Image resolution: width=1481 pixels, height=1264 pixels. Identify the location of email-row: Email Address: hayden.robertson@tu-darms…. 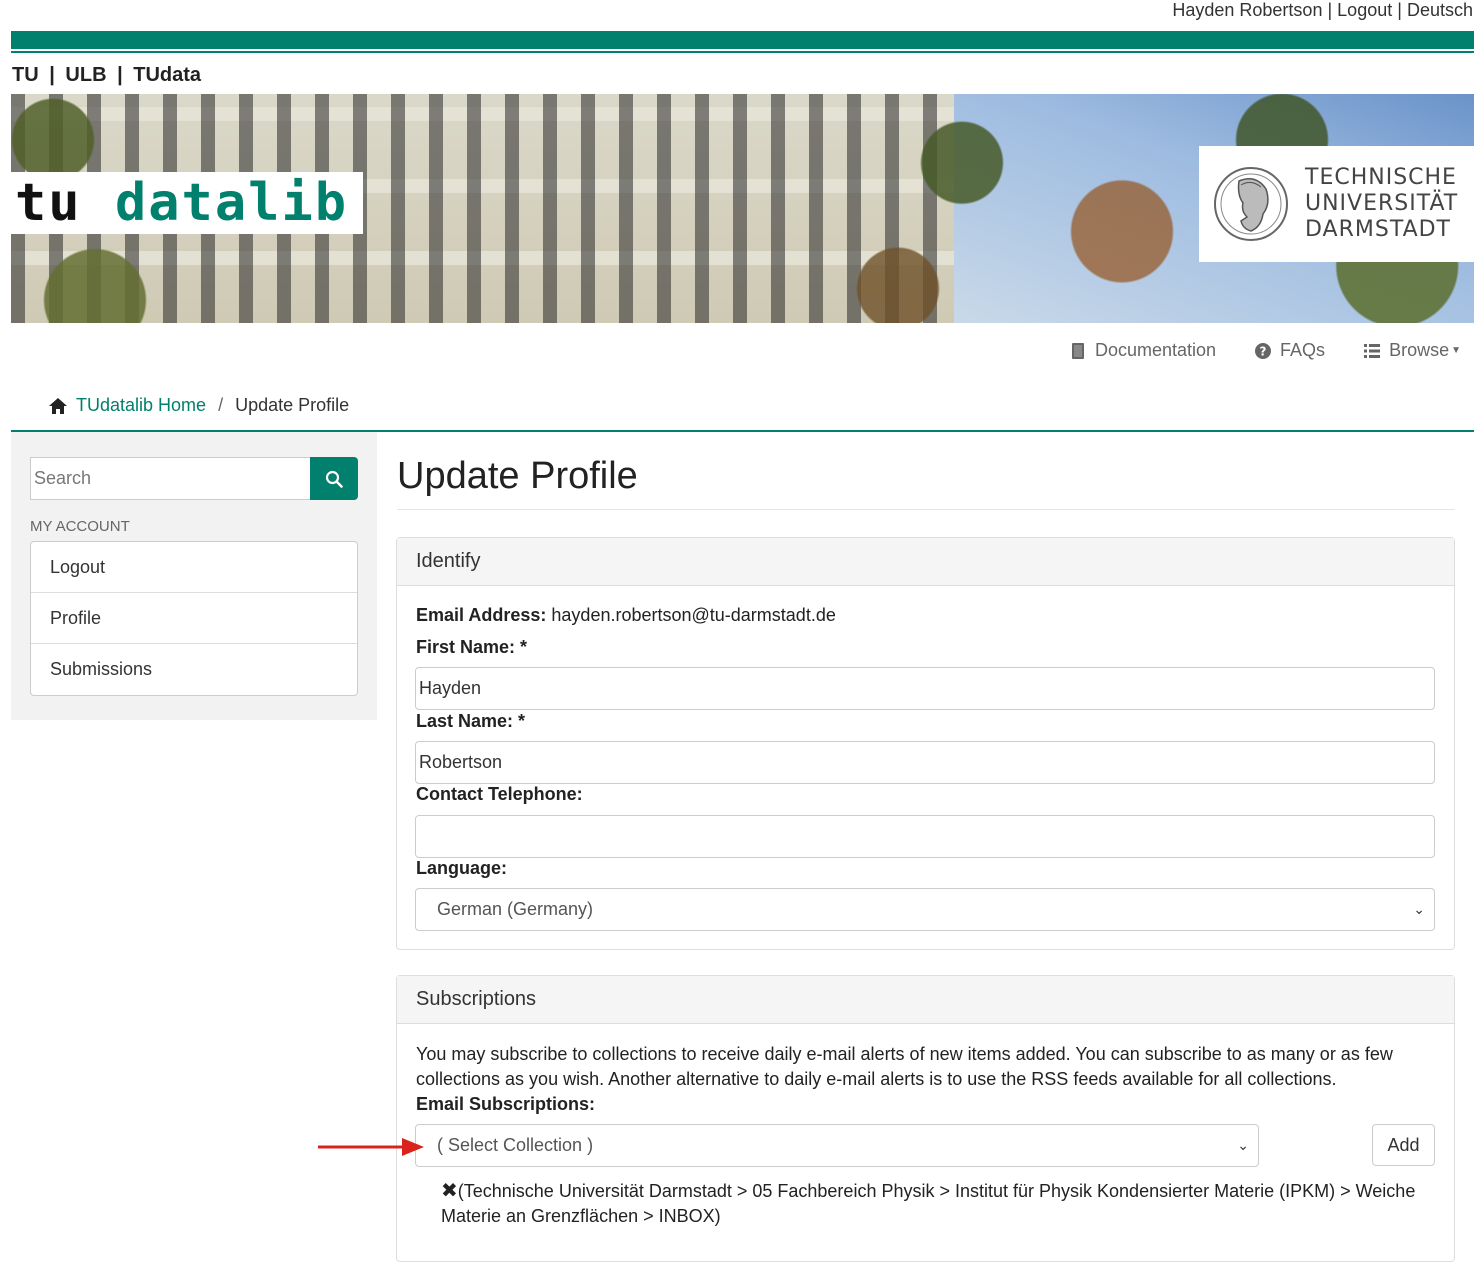
(626, 615).